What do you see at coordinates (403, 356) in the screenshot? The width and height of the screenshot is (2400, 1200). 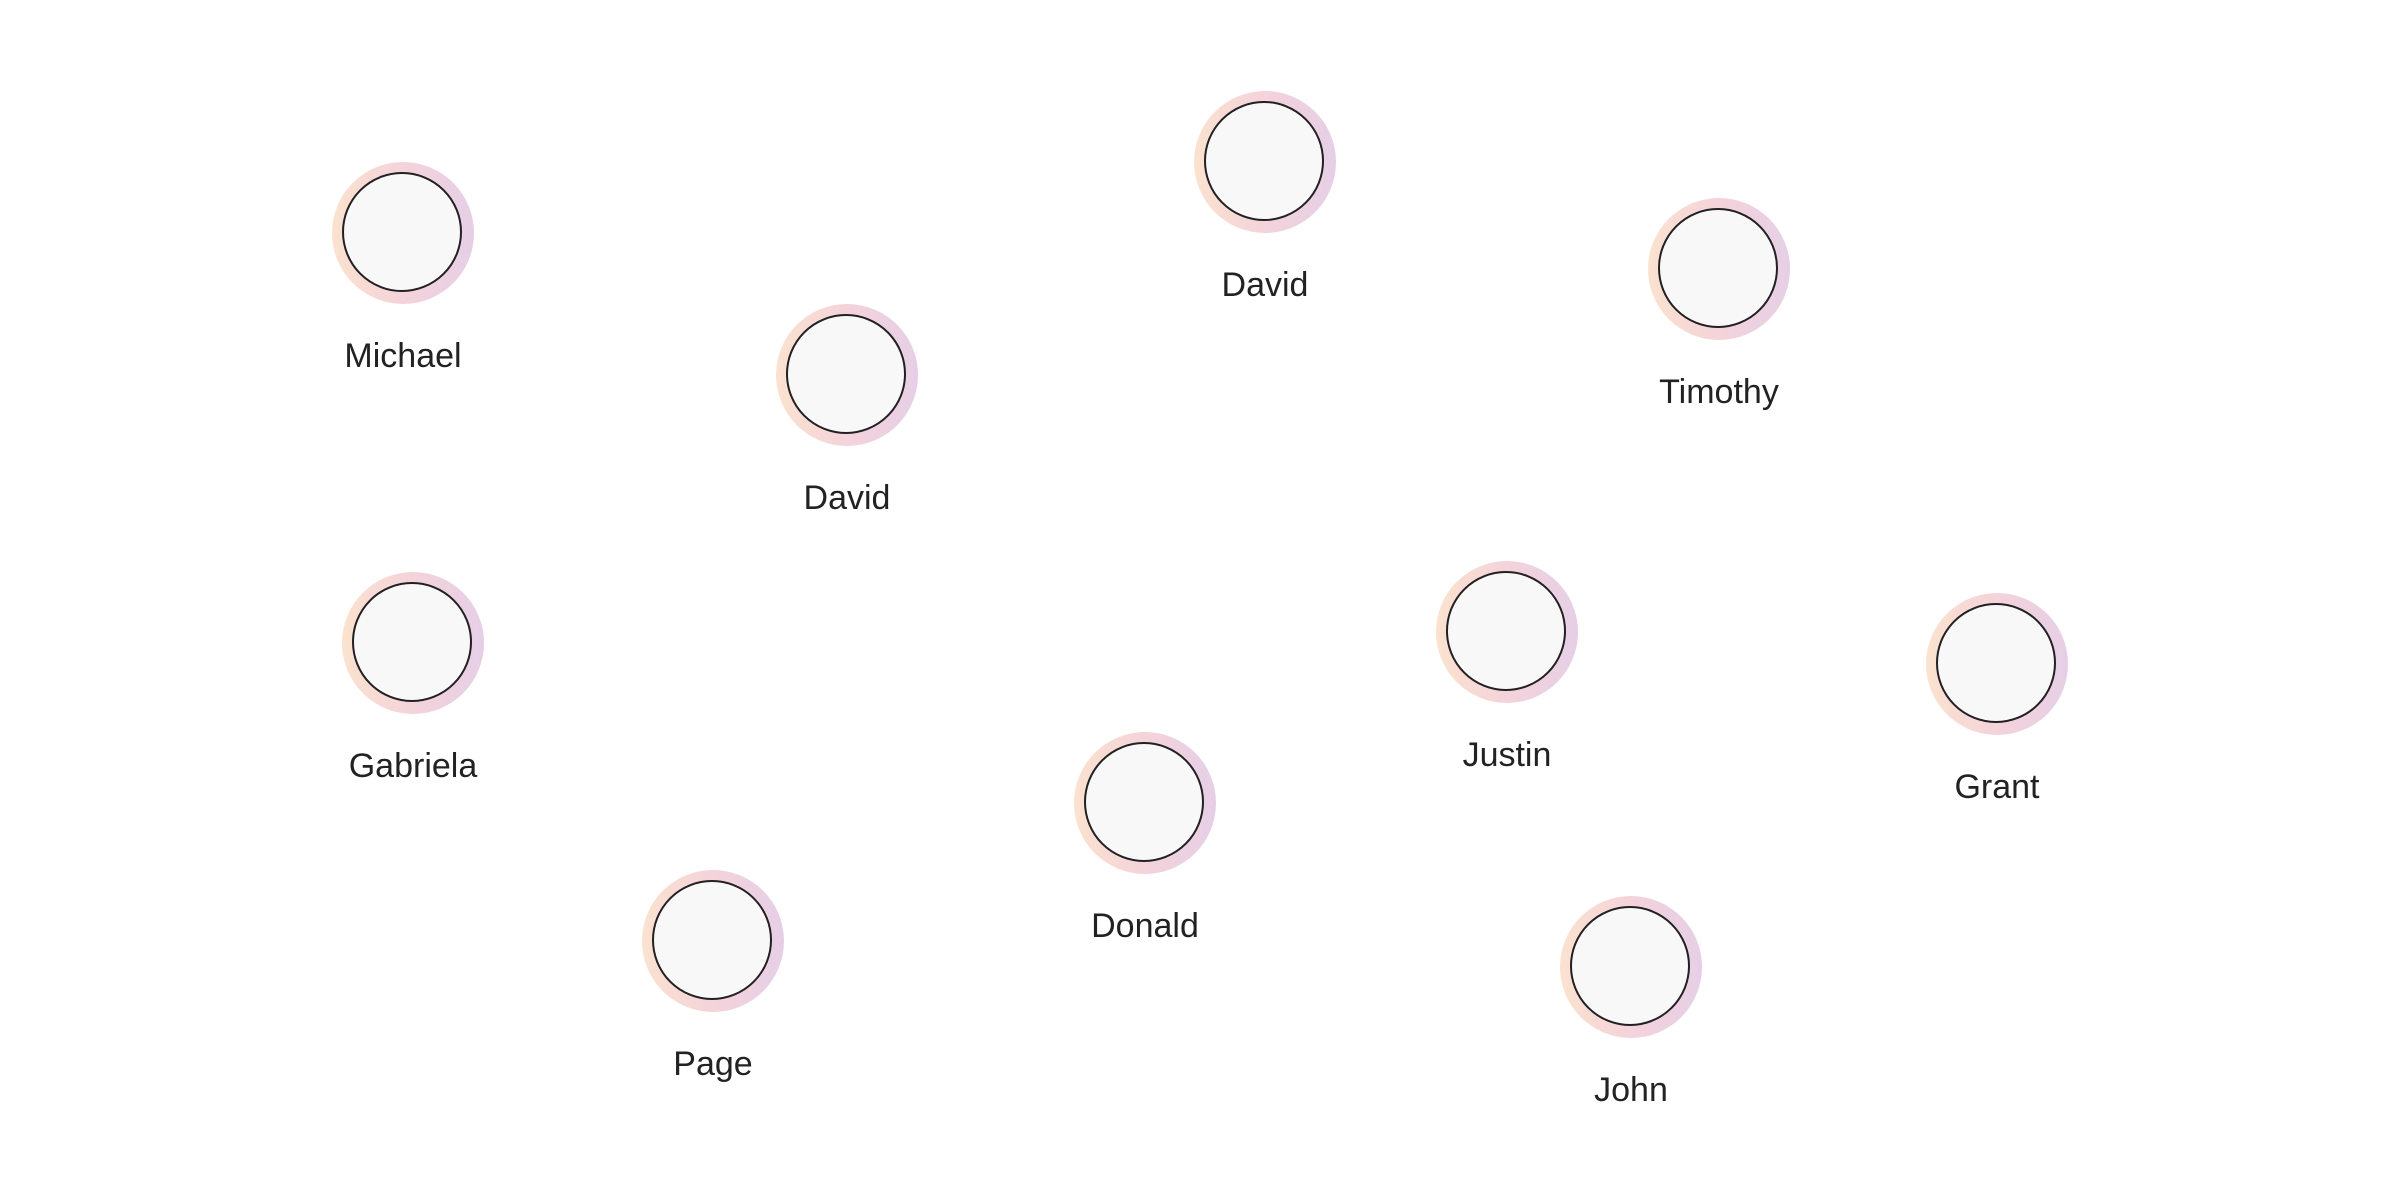 I see `node-label: Michael` at bounding box center [403, 356].